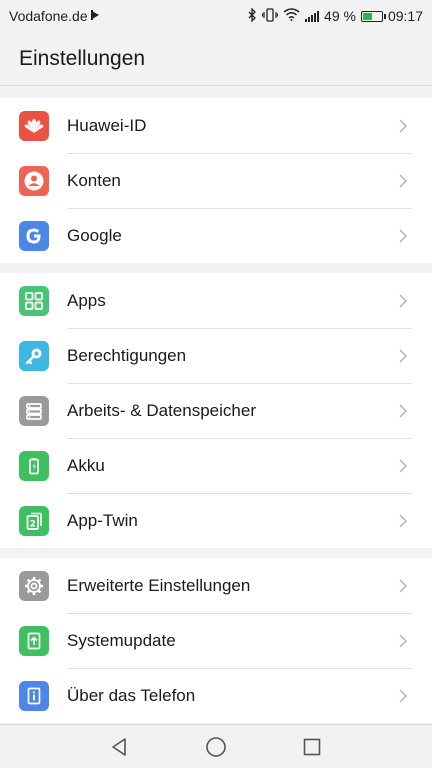 This screenshot has width=432, height=768. Describe the element at coordinates (216, 520) in the screenshot. I see `settings-item-app-twin: 2 App-Twin` at that location.